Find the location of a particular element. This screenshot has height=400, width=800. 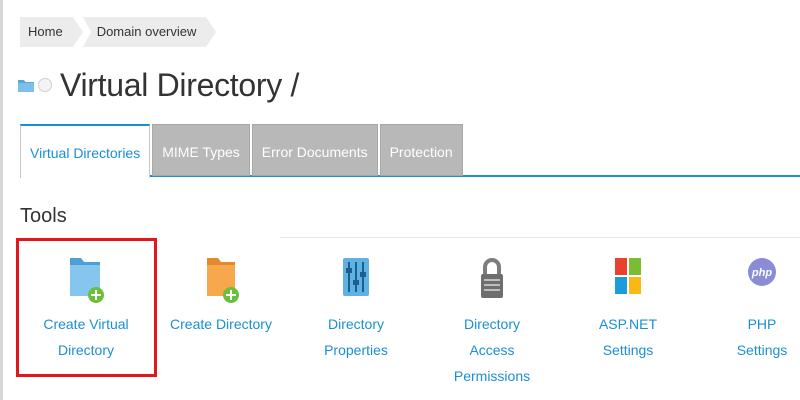

directory-access-permissions-label: Directory Access Permissions is located at coordinates (492, 350).